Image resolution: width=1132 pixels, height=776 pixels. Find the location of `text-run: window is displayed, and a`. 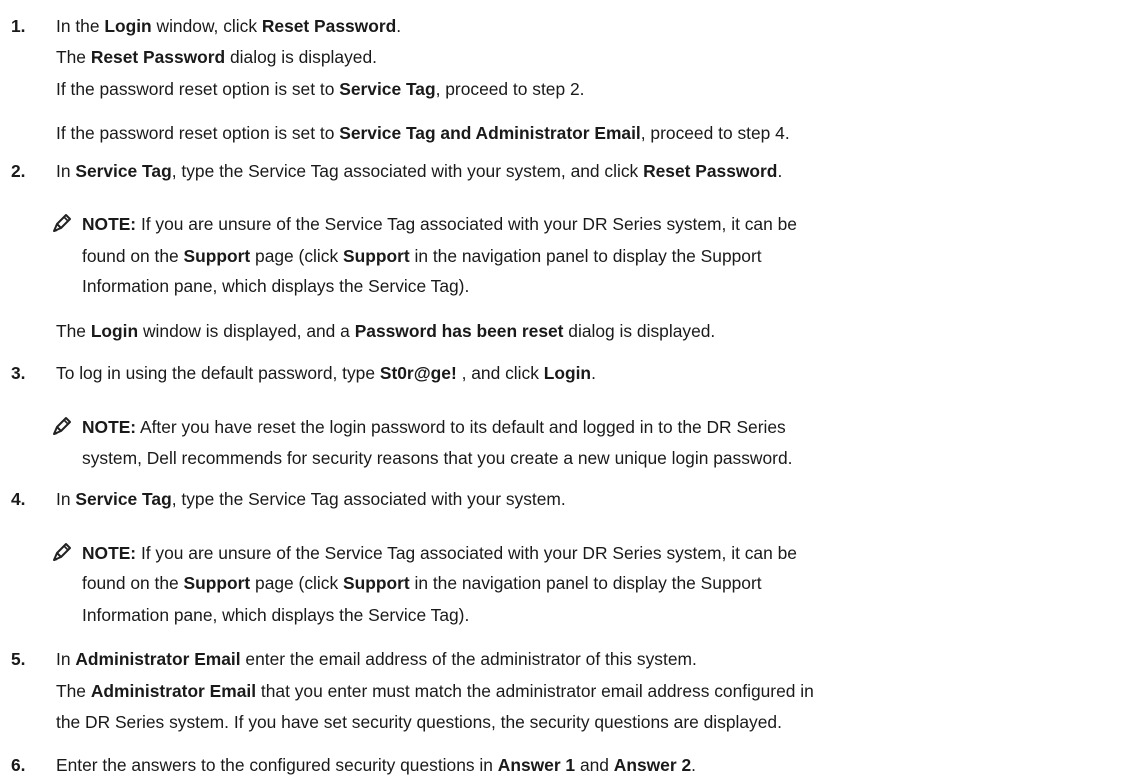

text-run: window is displayed, and a is located at coordinates (246, 331).